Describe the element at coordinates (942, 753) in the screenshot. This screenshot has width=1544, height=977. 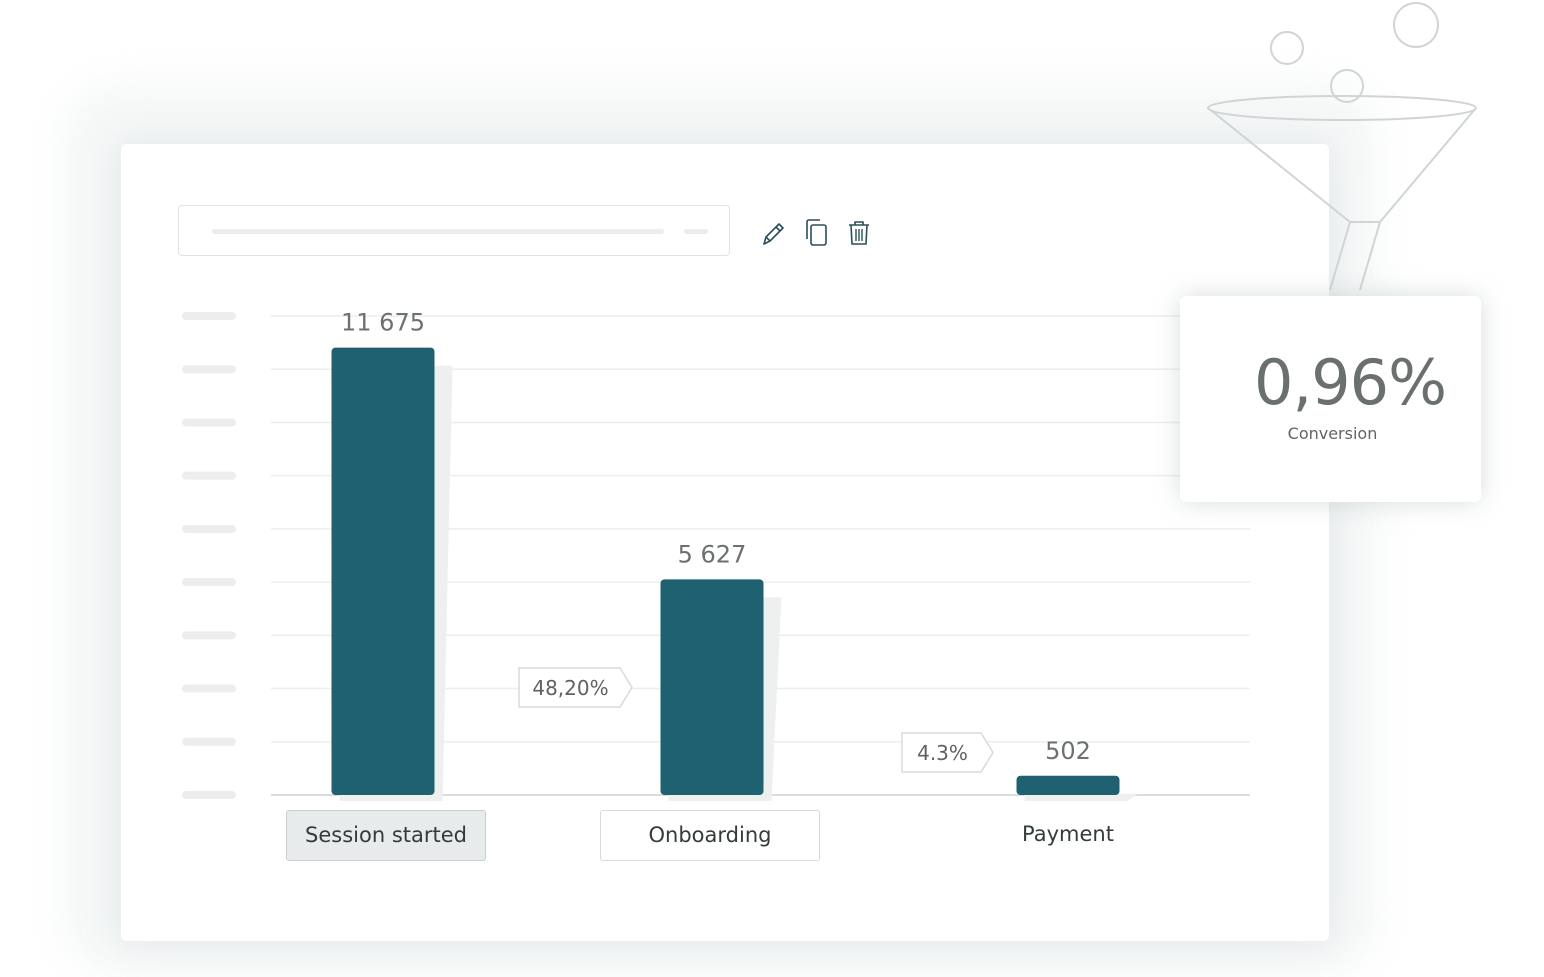
I see `step-conversion-label: 4.3%` at that location.